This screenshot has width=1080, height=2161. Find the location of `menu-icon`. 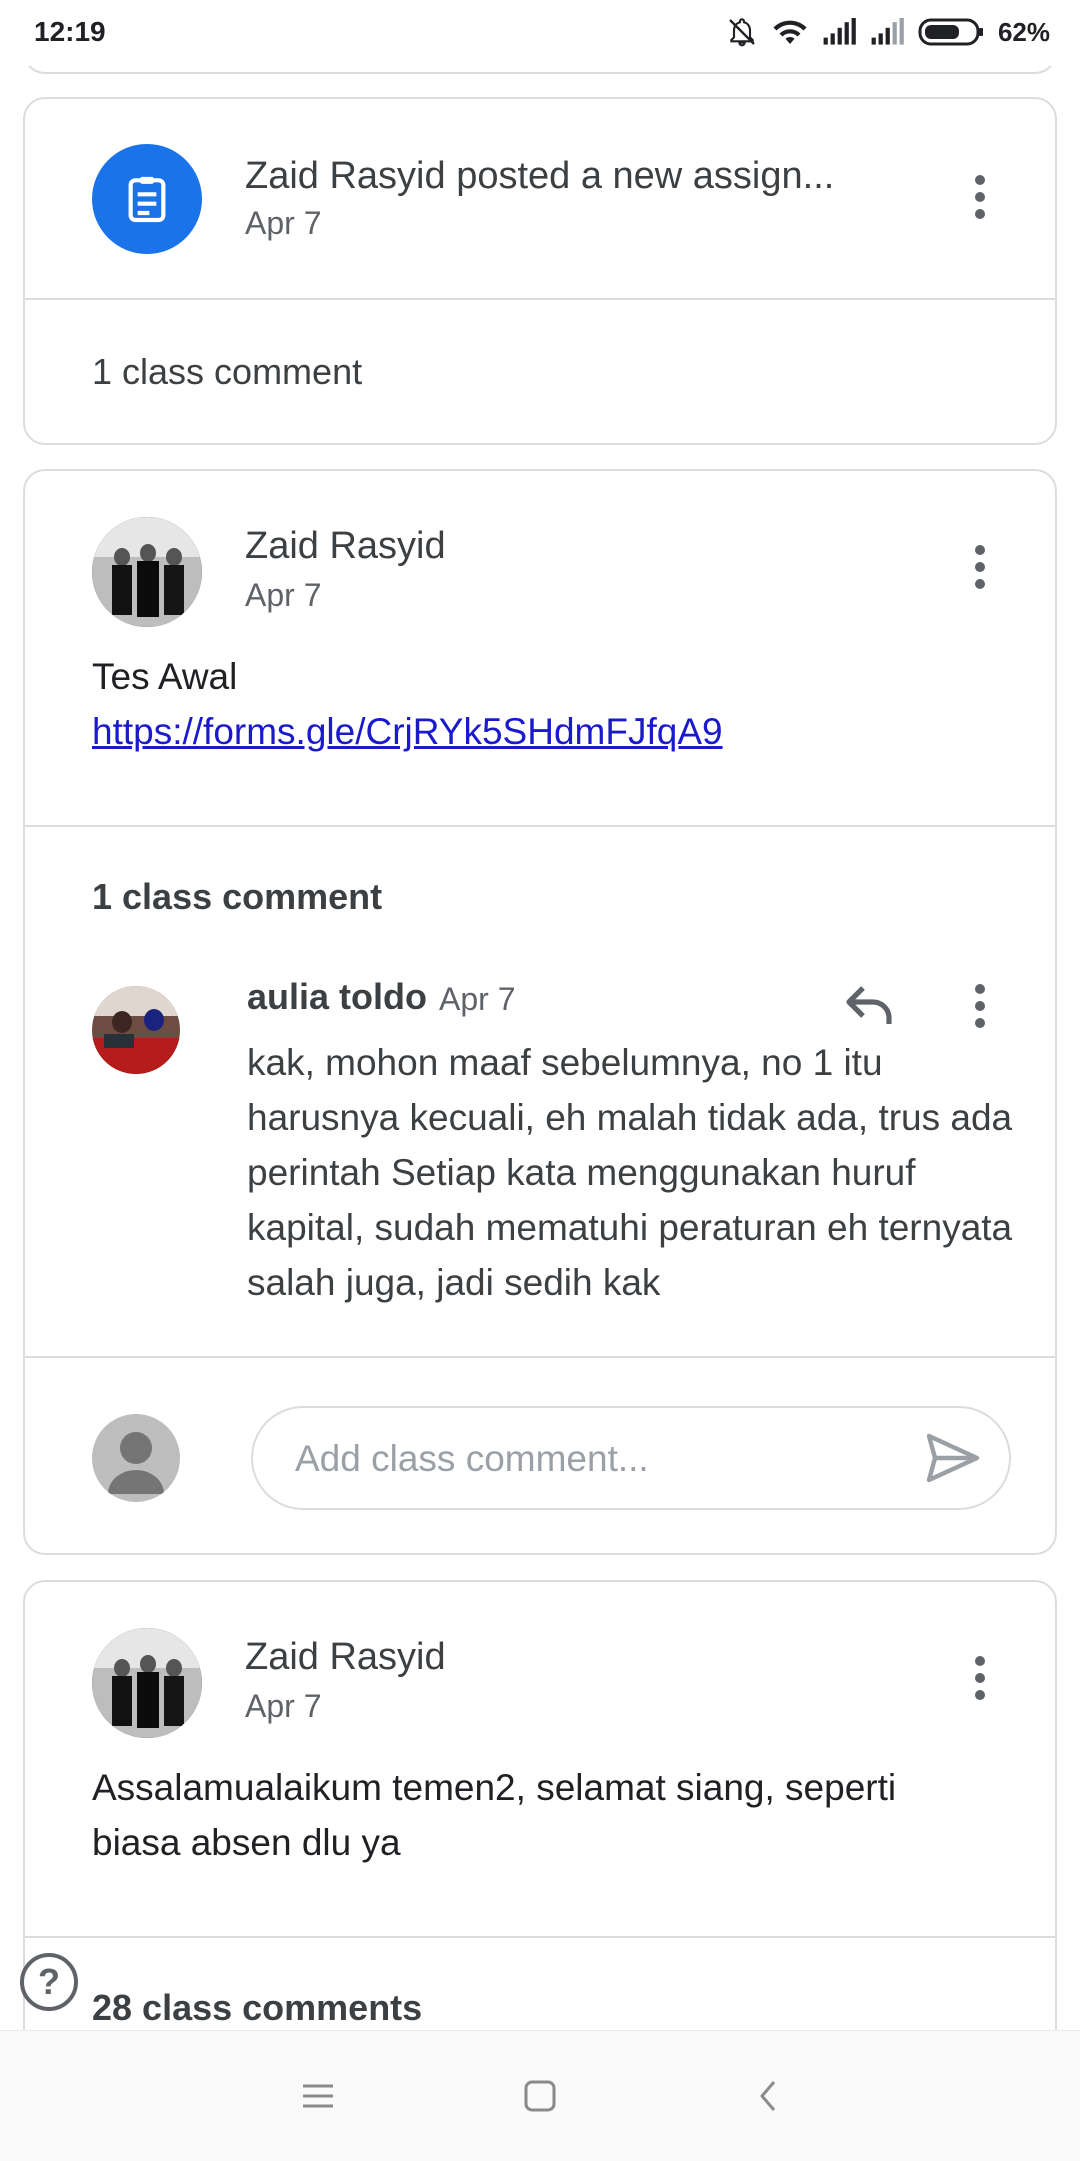

menu-icon is located at coordinates (318, 2096).